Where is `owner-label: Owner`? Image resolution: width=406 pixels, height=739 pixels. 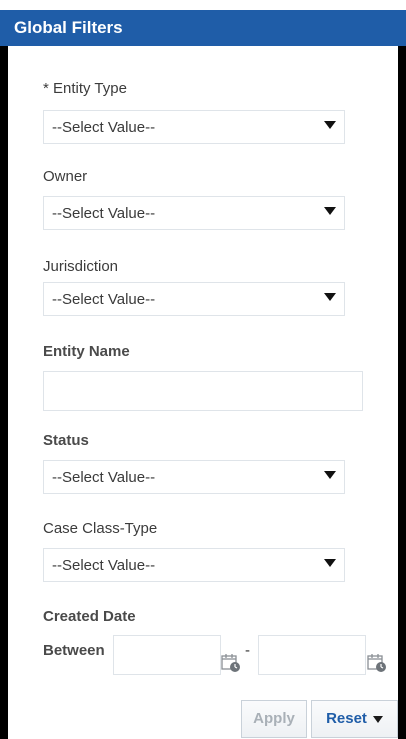
owner-label: Owner is located at coordinates (65, 176).